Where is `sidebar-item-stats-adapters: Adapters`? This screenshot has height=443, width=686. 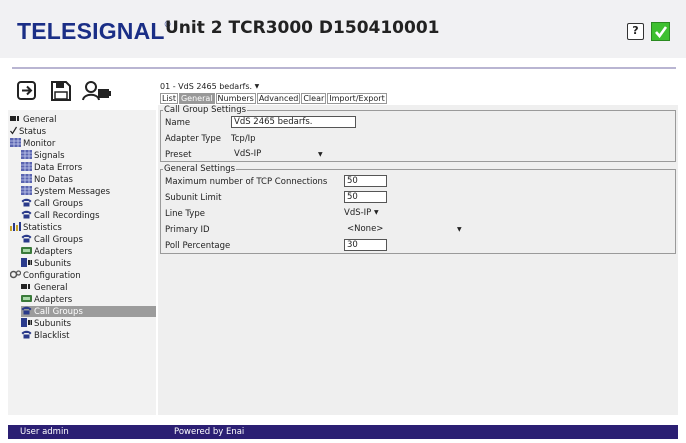
sidebar-item-stats-adapters: Adapters is located at coordinates (46, 251).